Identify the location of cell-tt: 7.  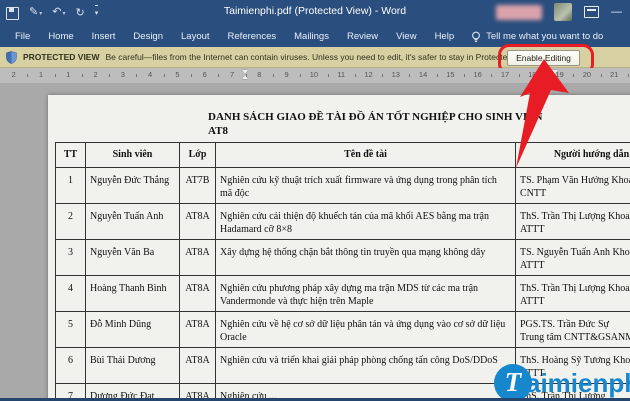
(71, 391).